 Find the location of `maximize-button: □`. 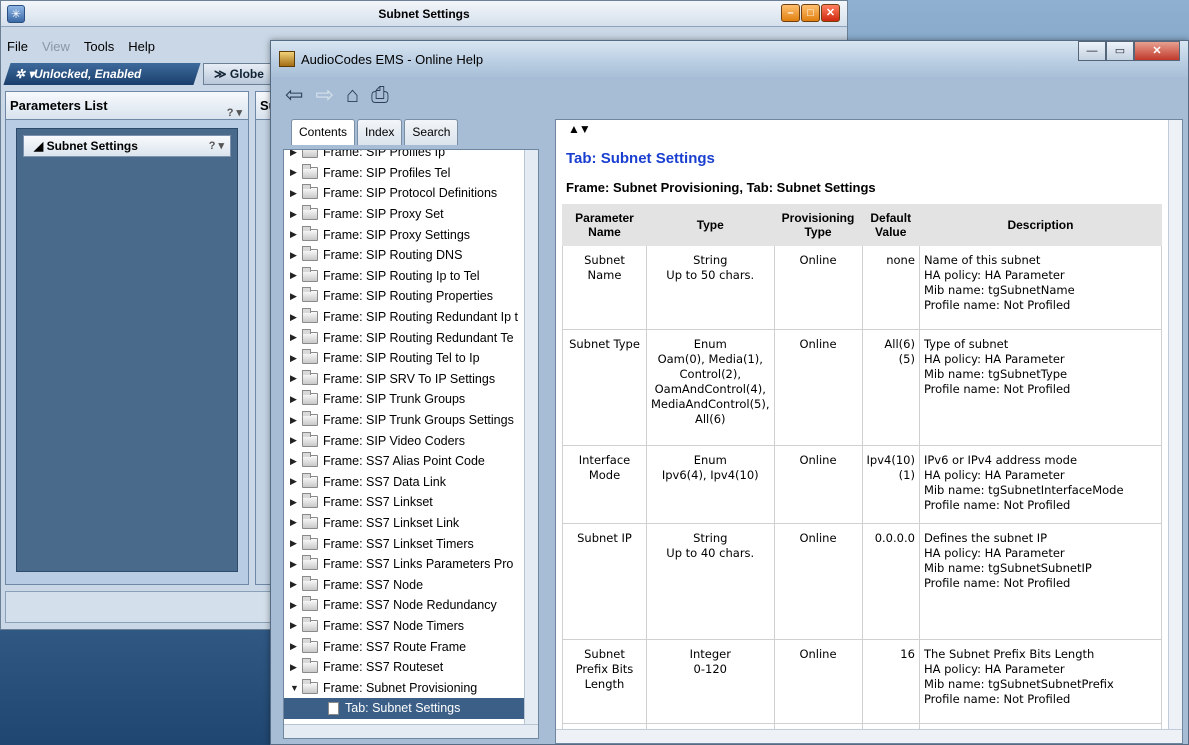

maximize-button: □ is located at coordinates (810, 13).